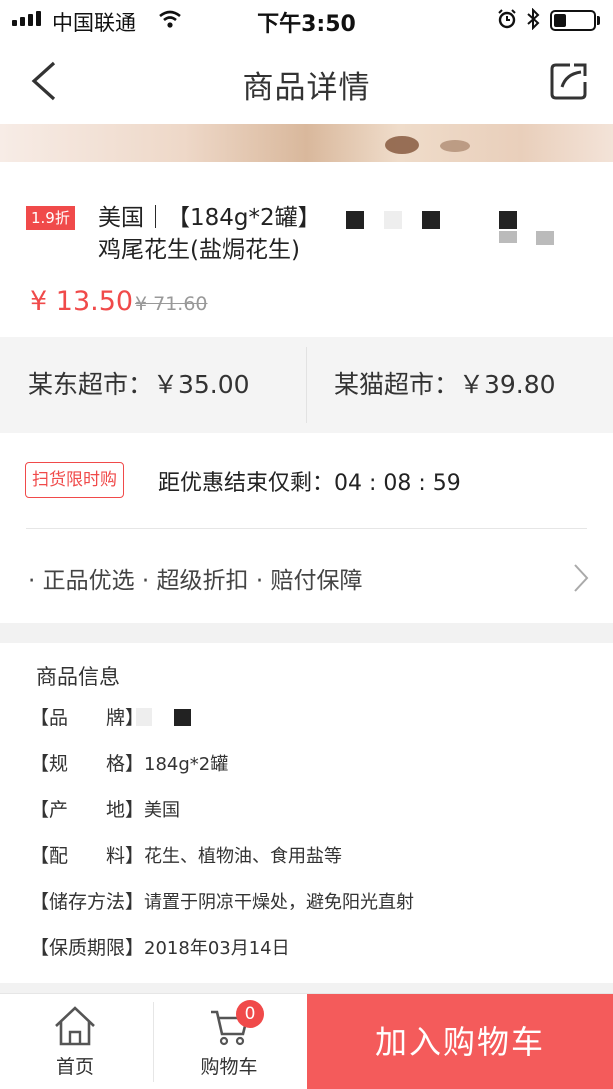  Describe the element at coordinates (243, 856) in the screenshot. I see `info-value: 花生、植物油、食用盐等` at that location.